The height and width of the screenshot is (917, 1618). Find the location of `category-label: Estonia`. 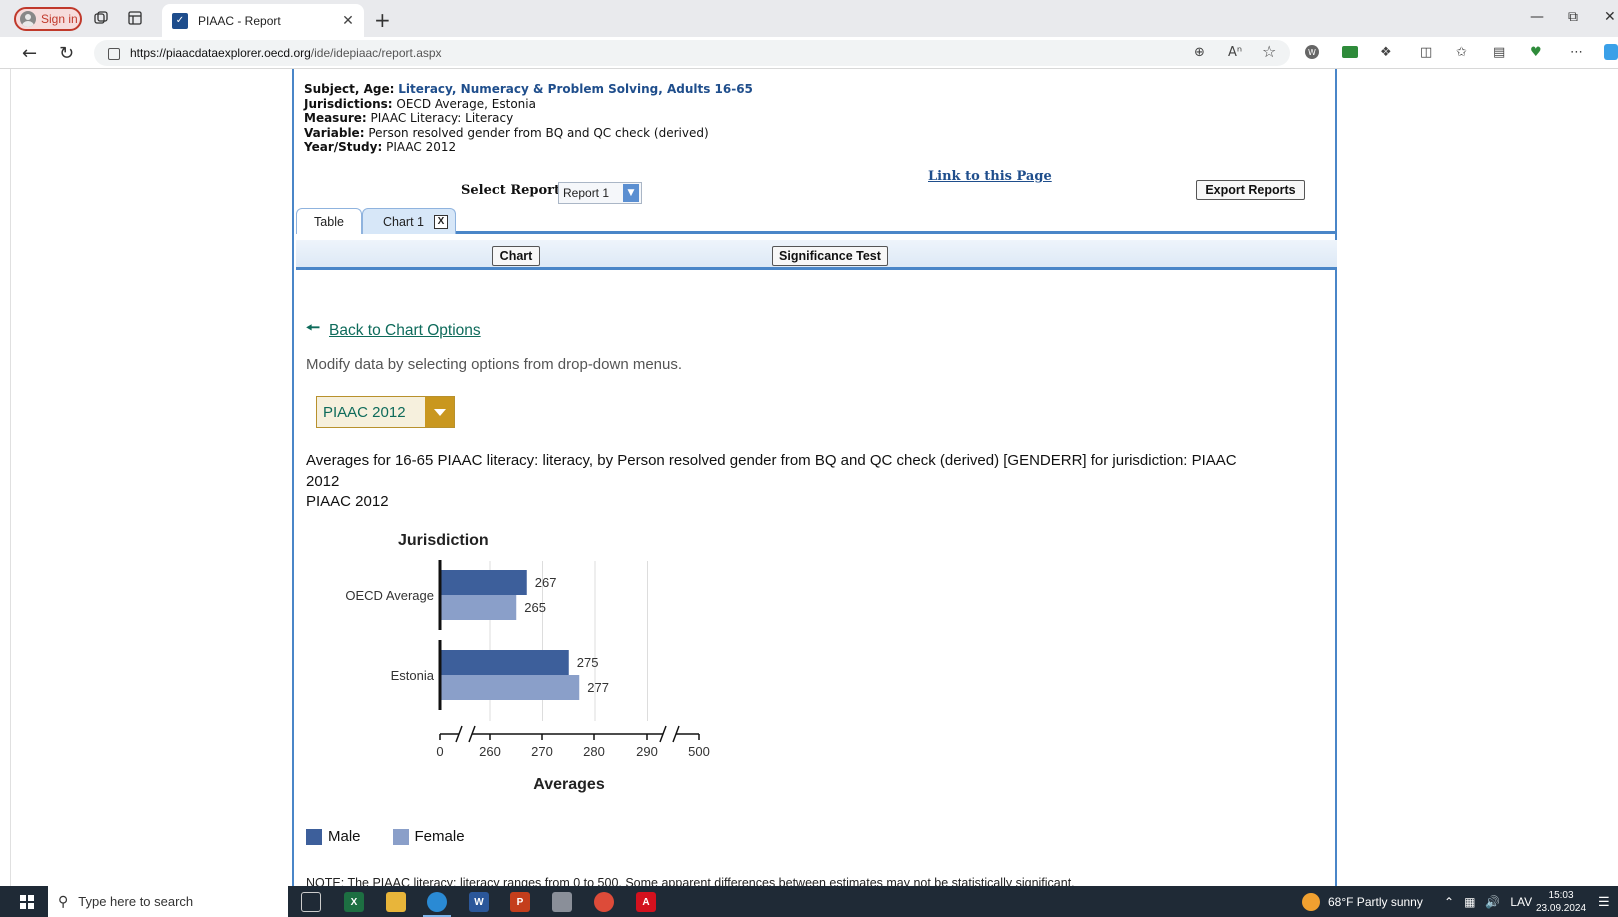

category-label: Estonia is located at coordinates (413, 675).